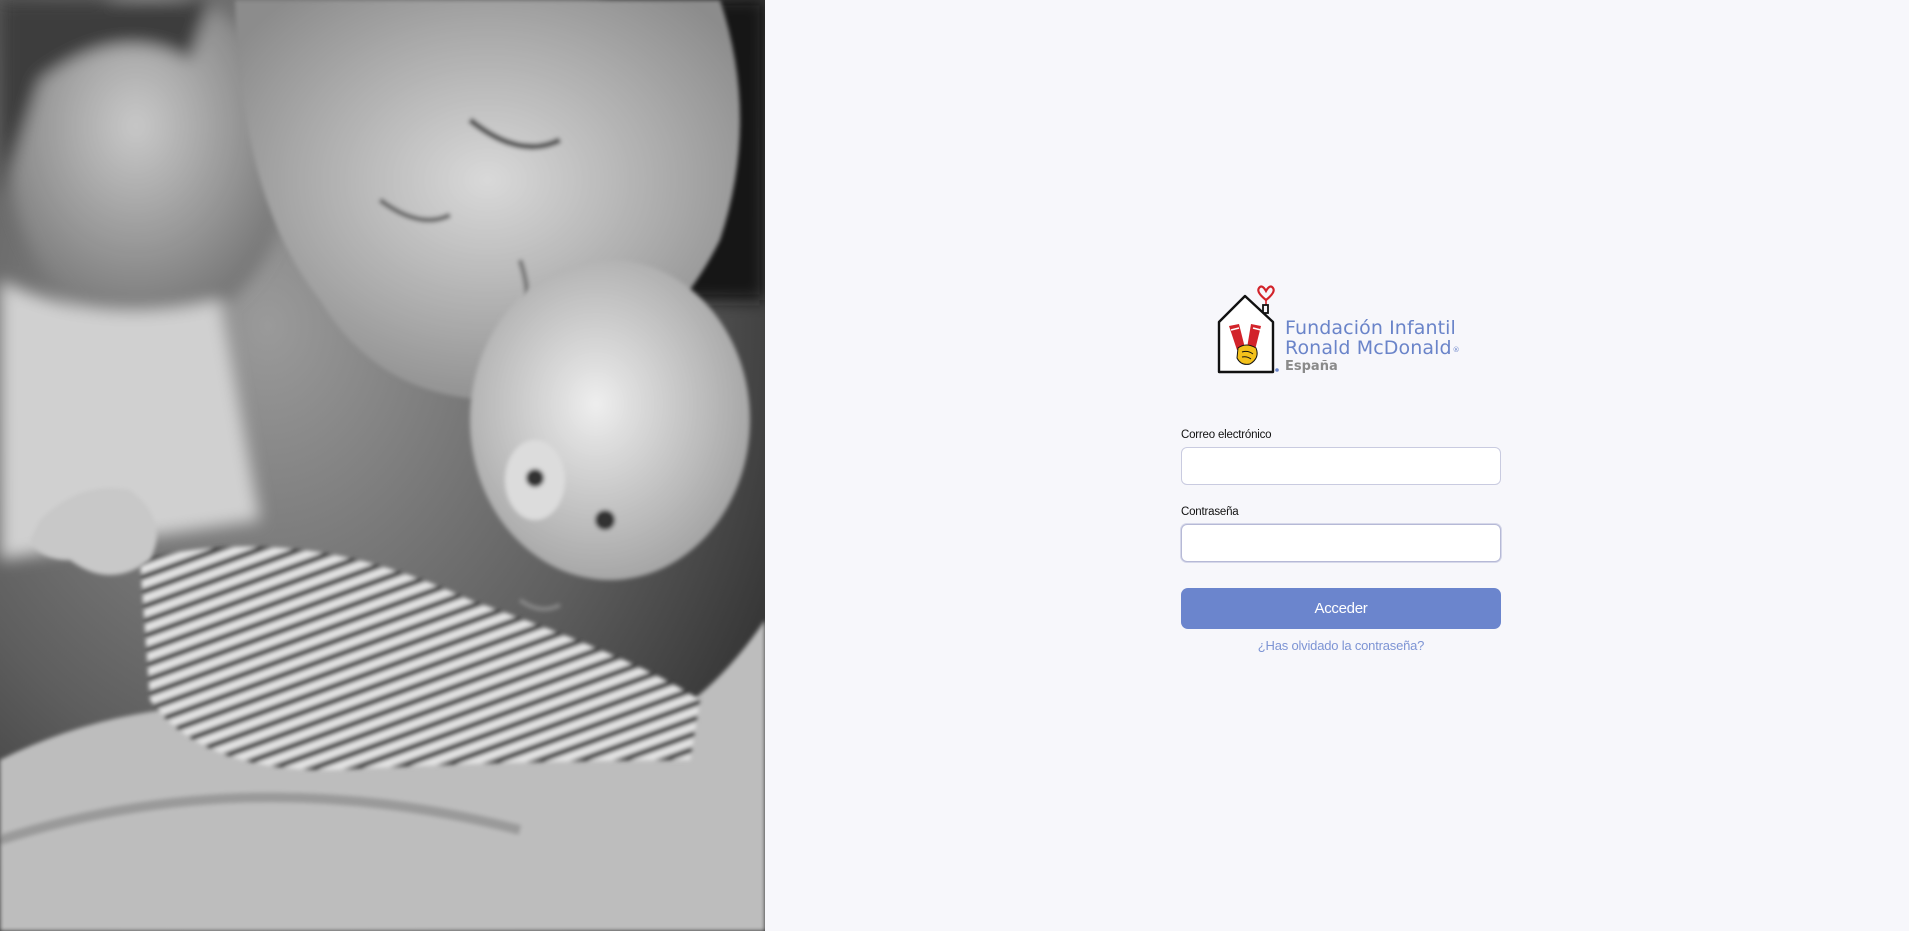 Image resolution: width=1909 pixels, height=931 pixels. I want to click on password-group: Contraseña, so click(1341, 533).